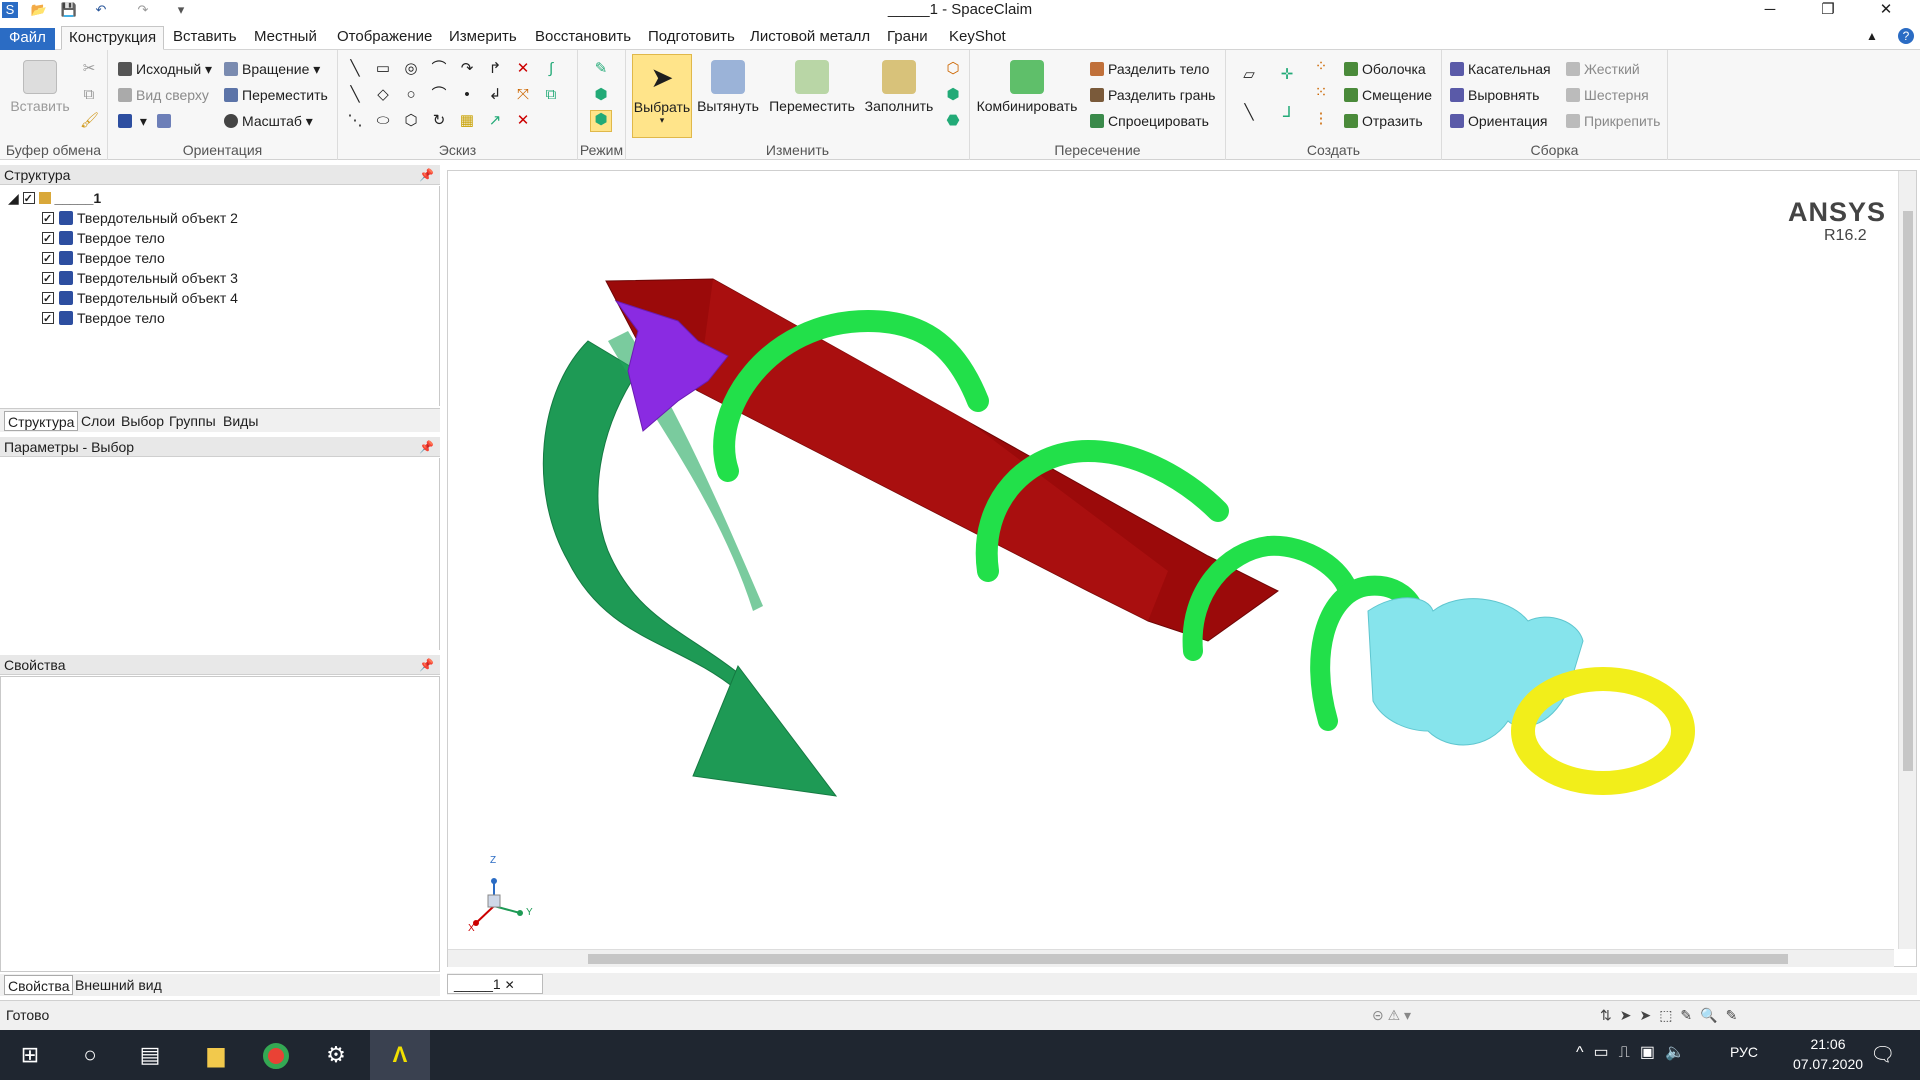 This screenshot has height=1080, width=1920. Describe the element at coordinates (1607, 95) in the screenshot. I see `gear-button: Шестерня` at that location.